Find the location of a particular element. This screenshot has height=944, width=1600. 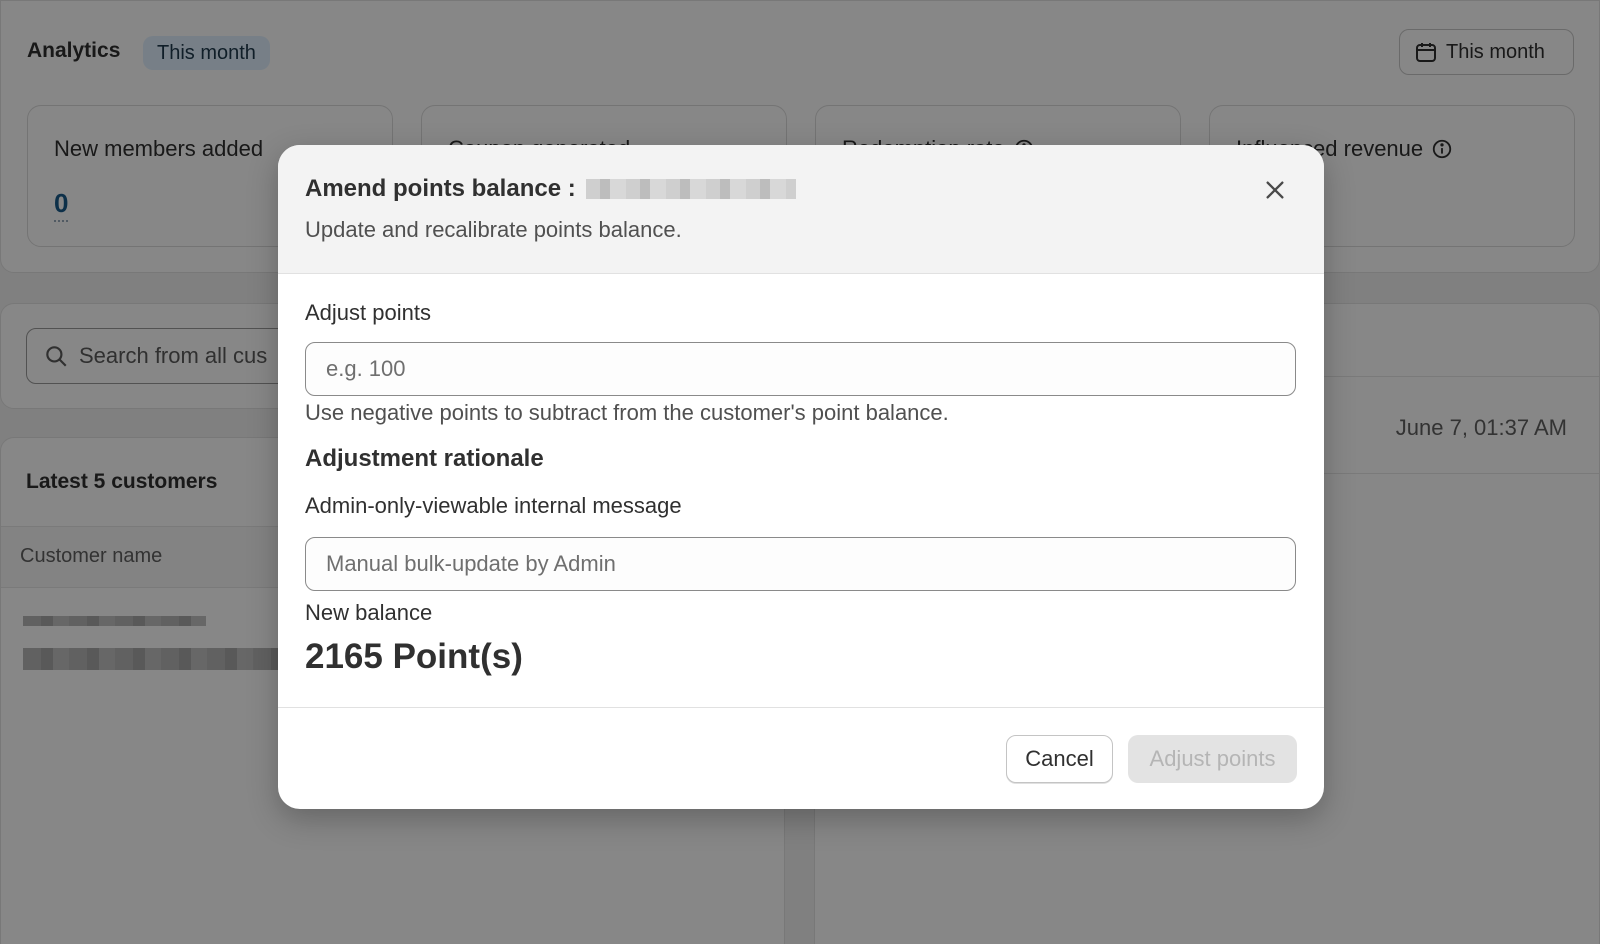

internal-message-input is located at coordinates (800, 564).